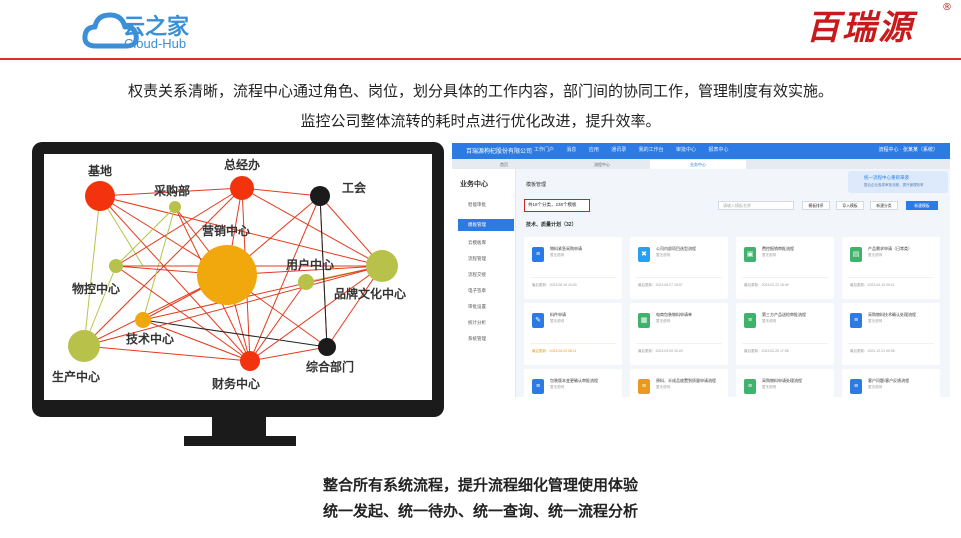 This screenshot has height=538, width=961. What do you see at coordinates (242, 165) in the screenshot?
I see `label-gm: 总经办` at bounding box center [242, 165].